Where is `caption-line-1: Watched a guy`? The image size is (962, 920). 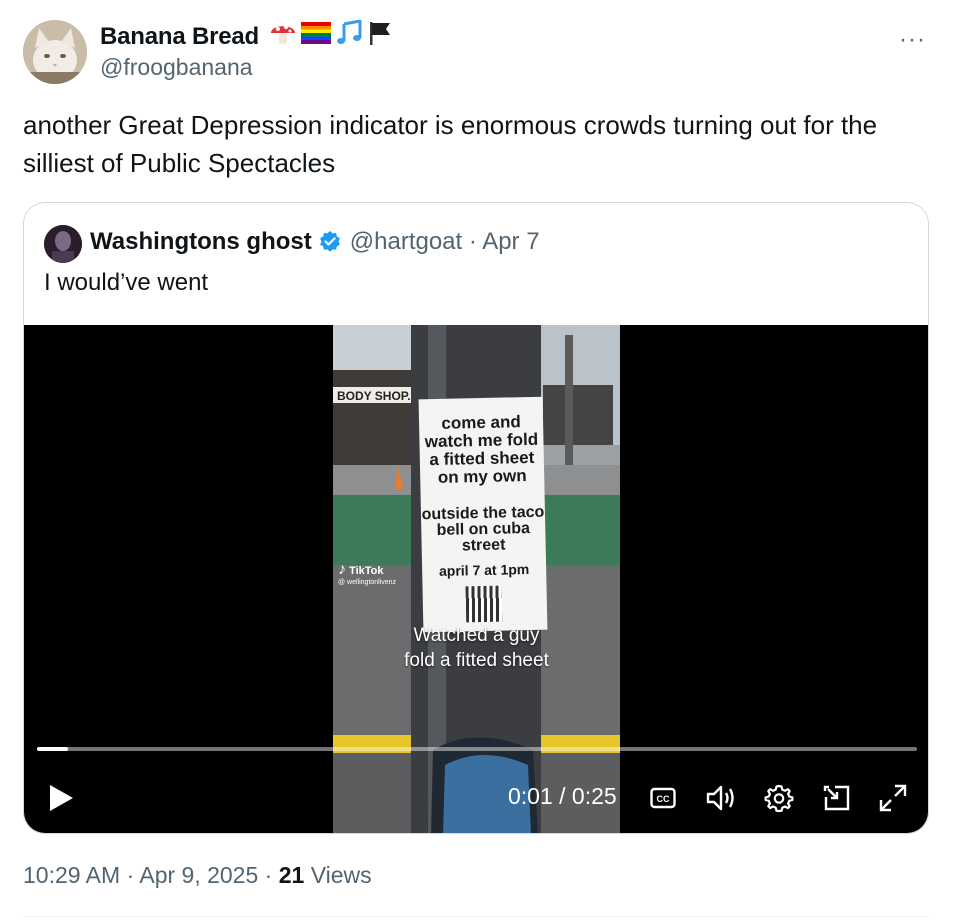 caption-line-1: Watched a guy is located at coordinates (476, 635).